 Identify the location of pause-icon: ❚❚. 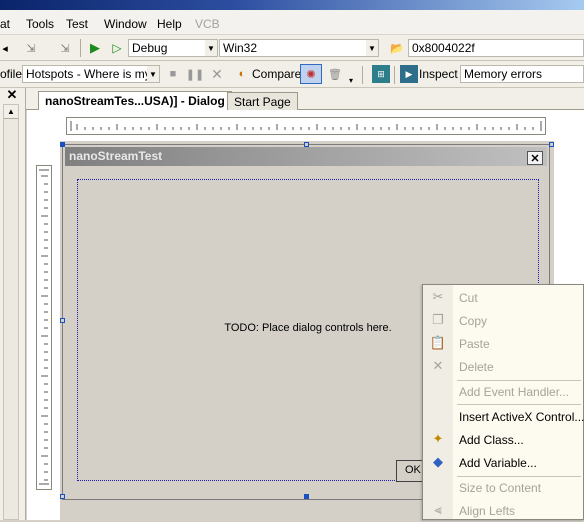
(195, 74).